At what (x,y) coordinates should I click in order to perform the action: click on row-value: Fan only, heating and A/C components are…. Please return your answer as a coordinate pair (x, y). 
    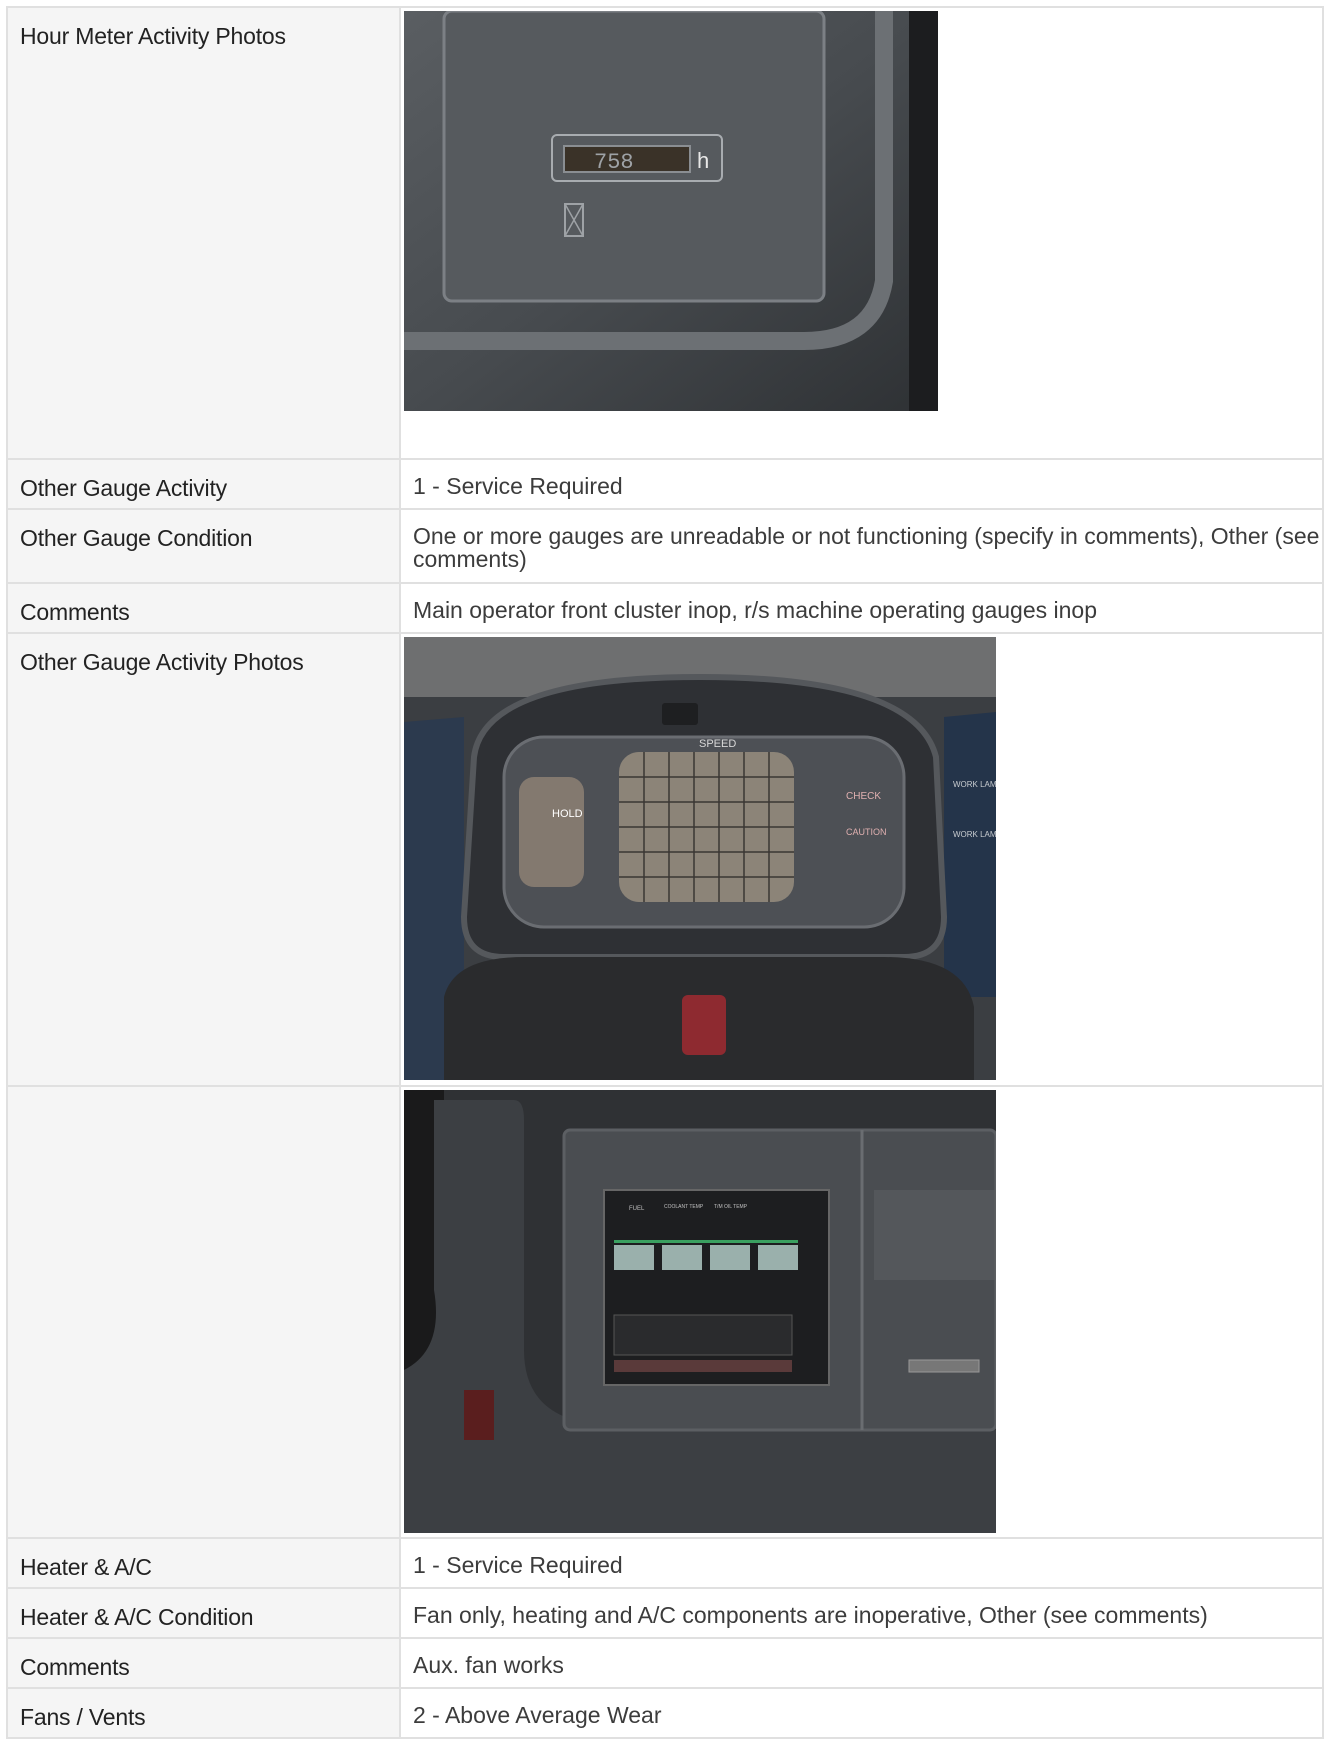
    Looking at the image, I should click on (861, 1613).